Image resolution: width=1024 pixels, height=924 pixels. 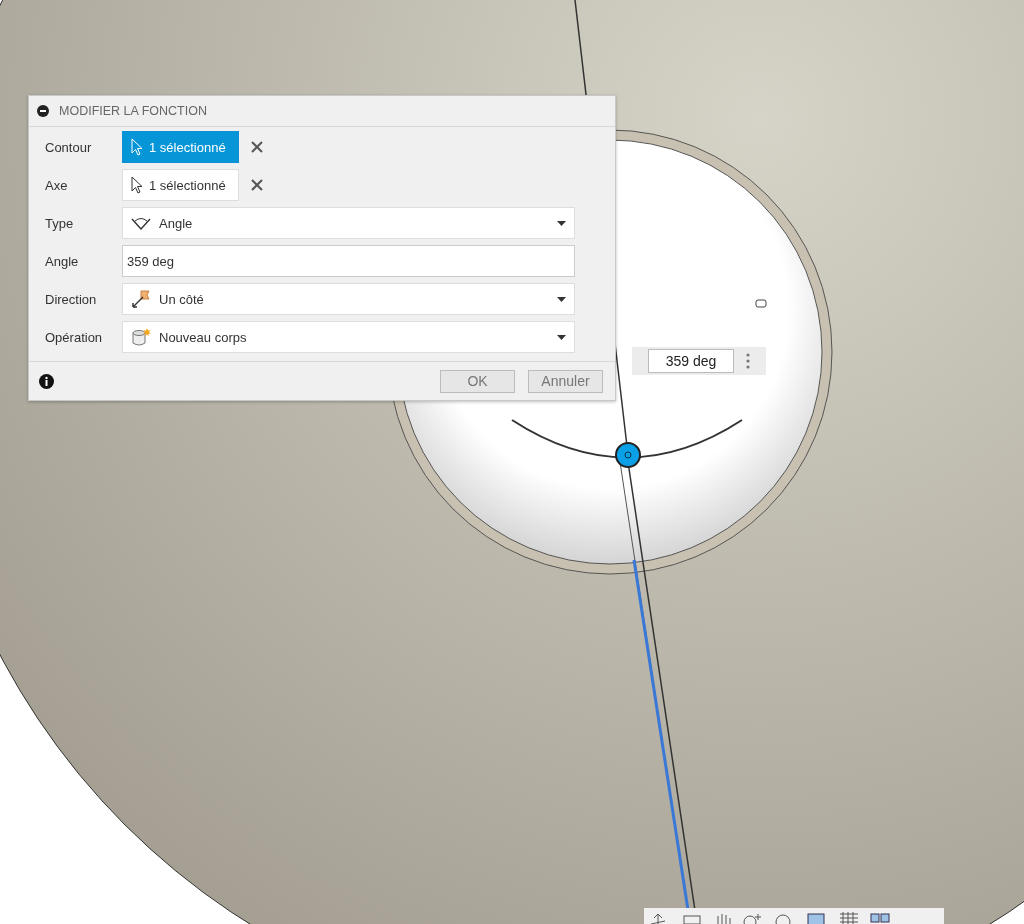 What do you see at coordinates (723, 918) in the screenshot?
I see `pan-hand-icon` at bounding box center [723, 918].